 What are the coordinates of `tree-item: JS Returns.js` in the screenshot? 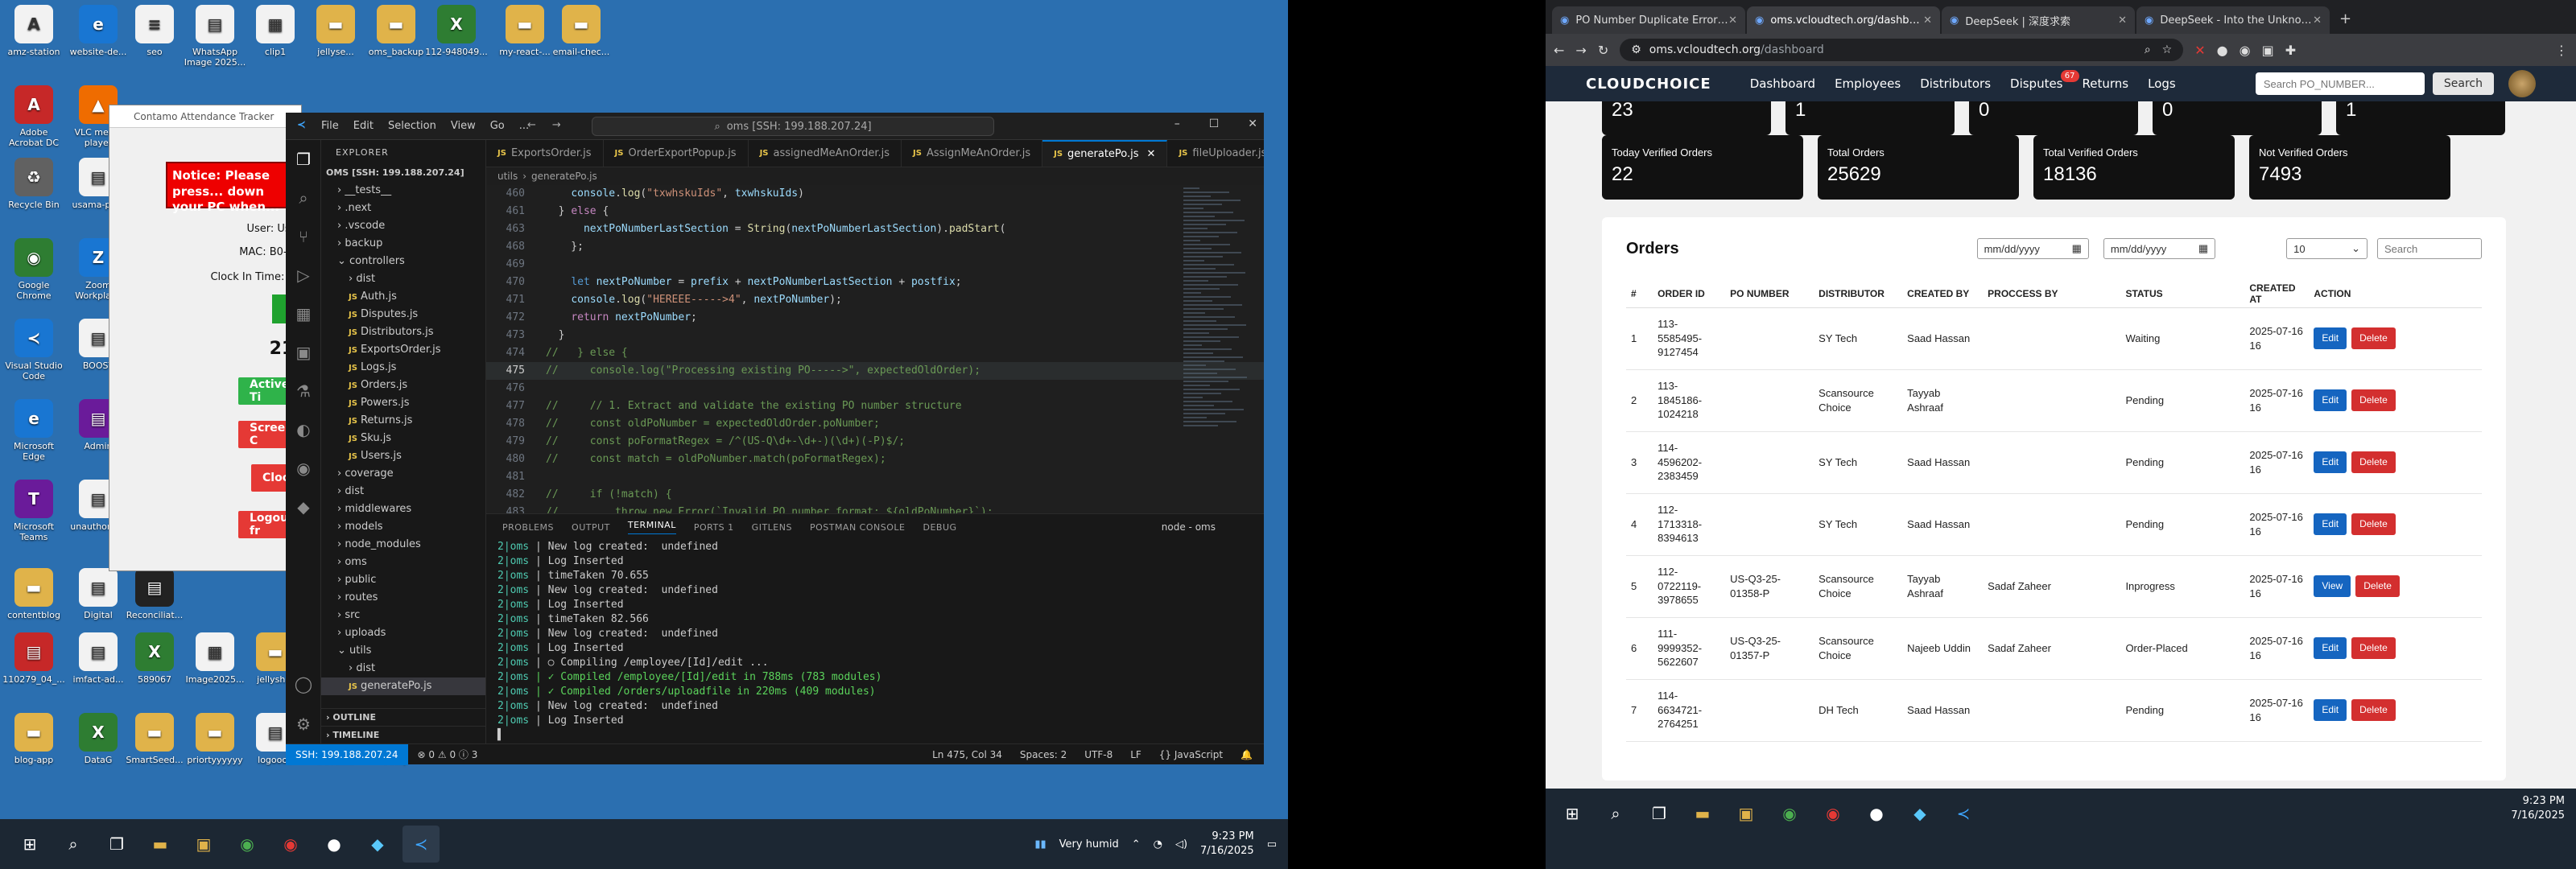 It's located at (403, 421).